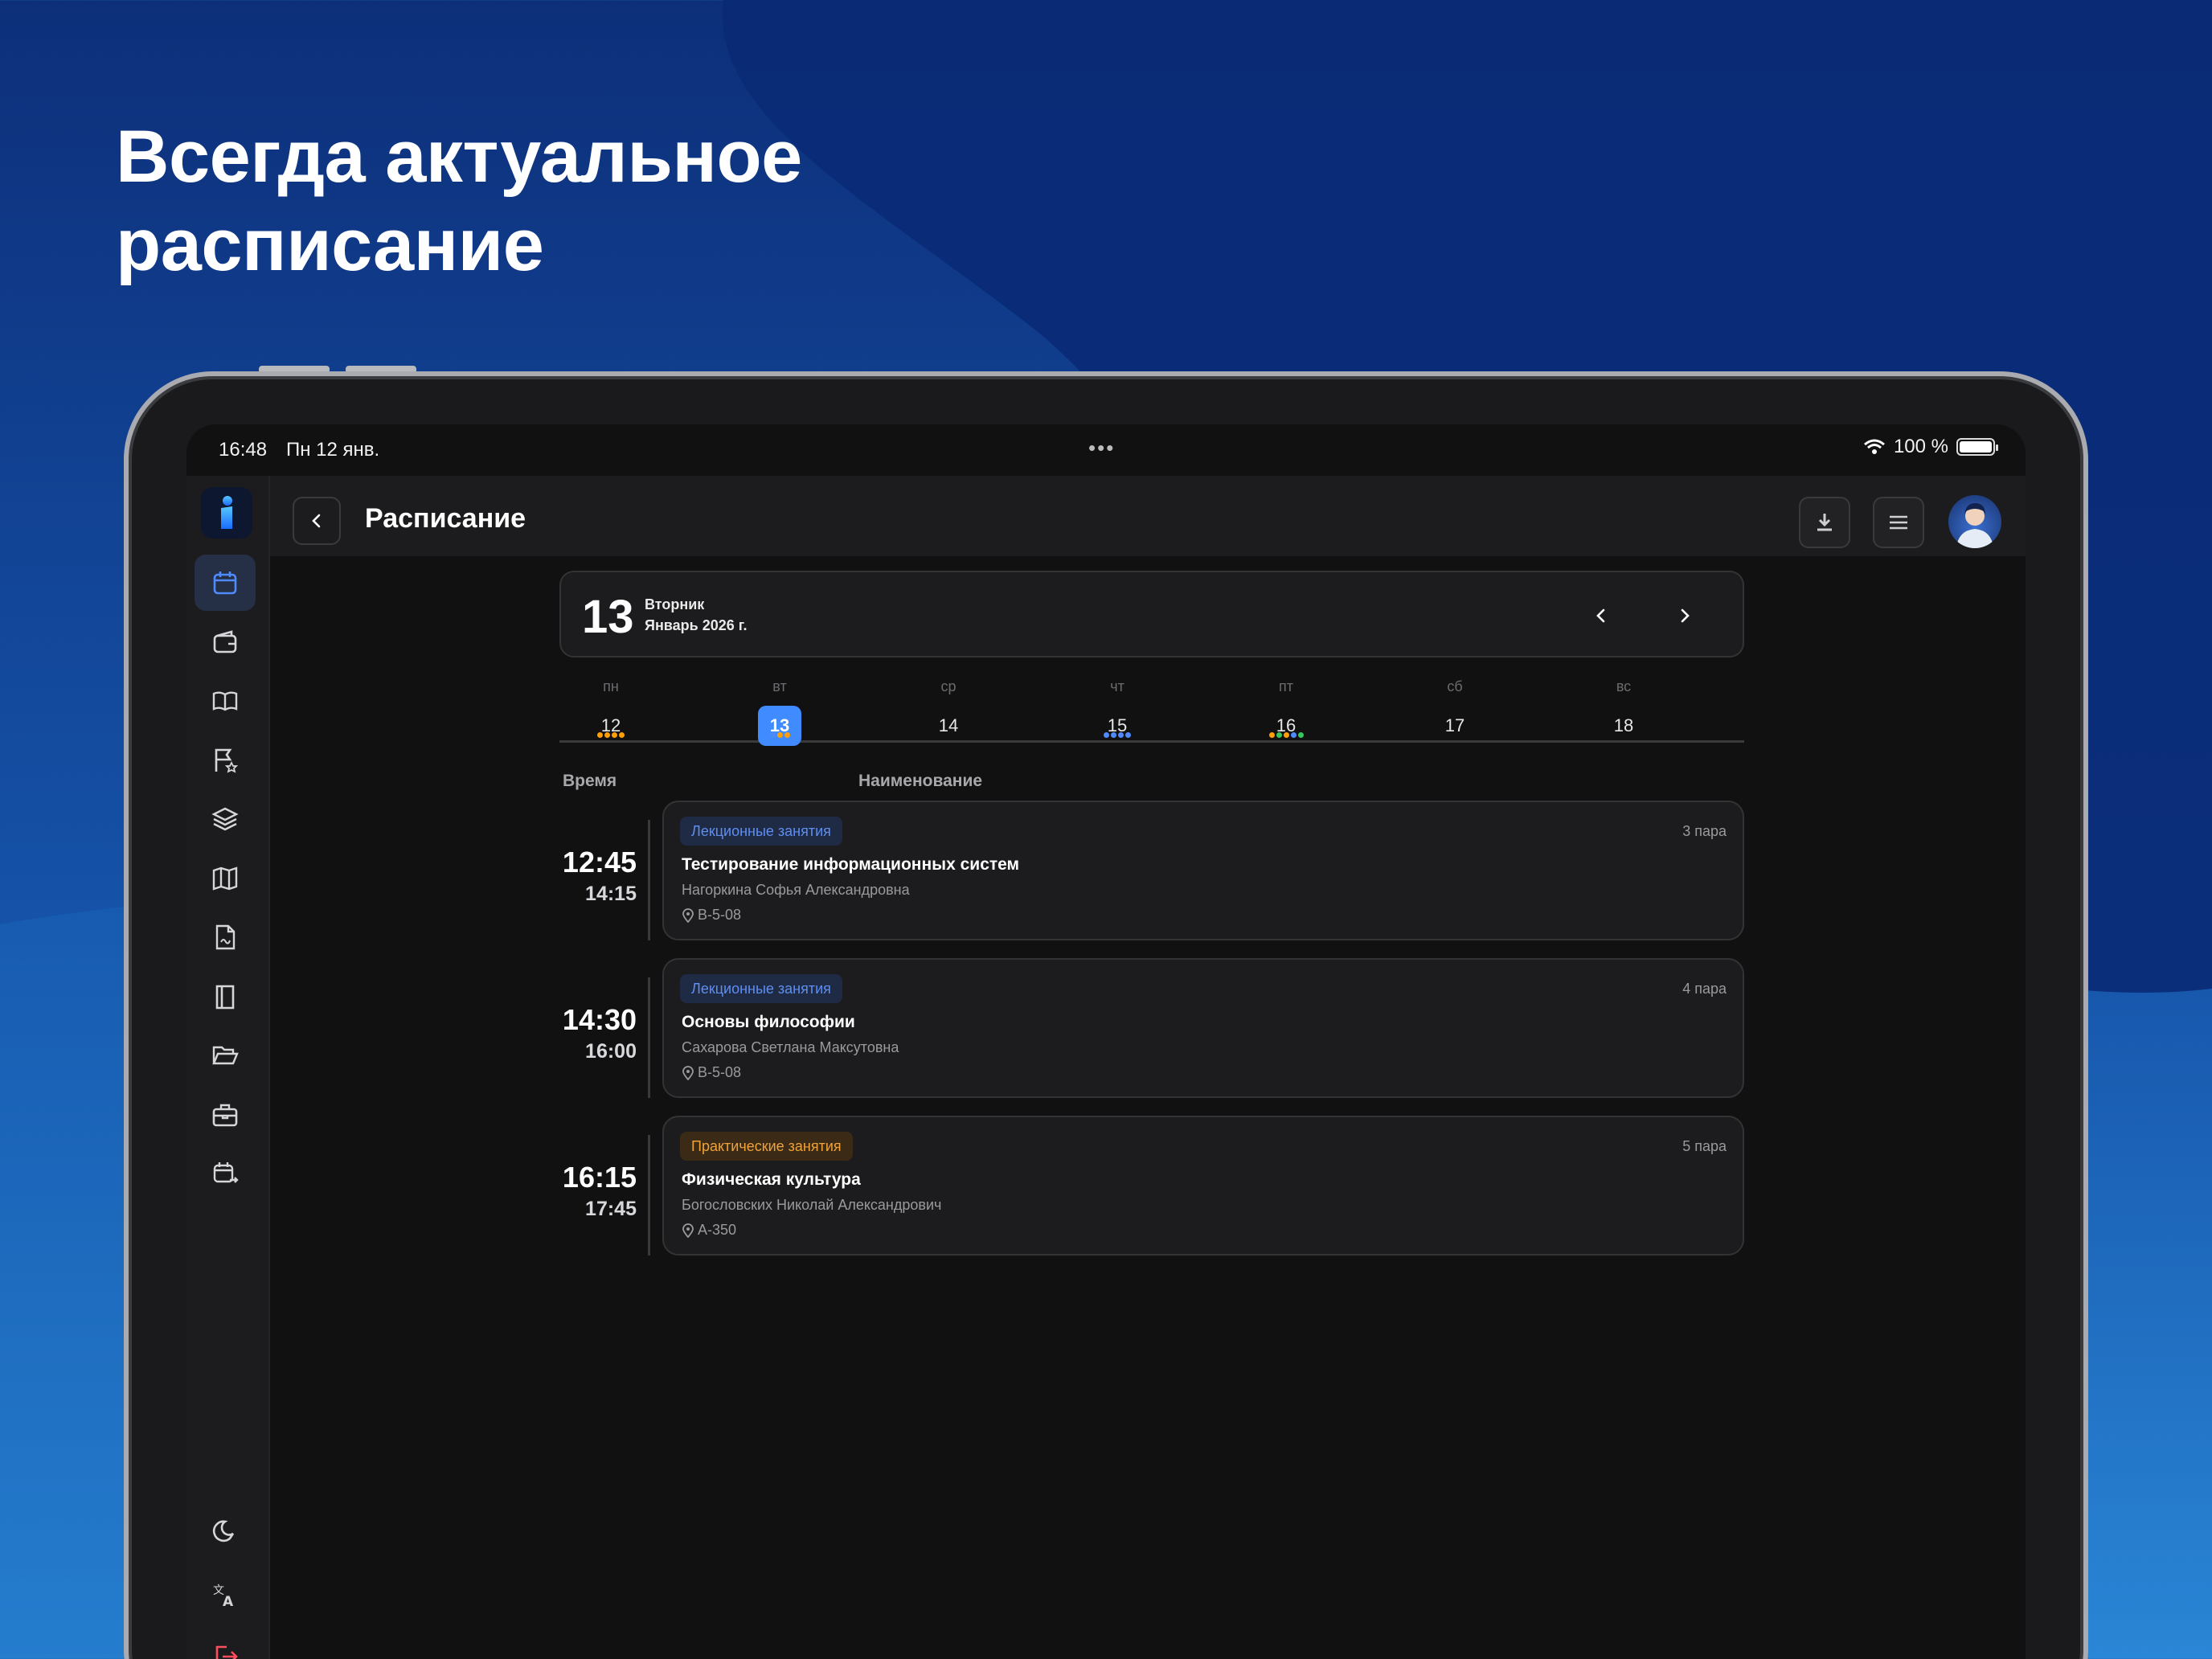  I want to click on weekday-name: пн, so click(611, 686).